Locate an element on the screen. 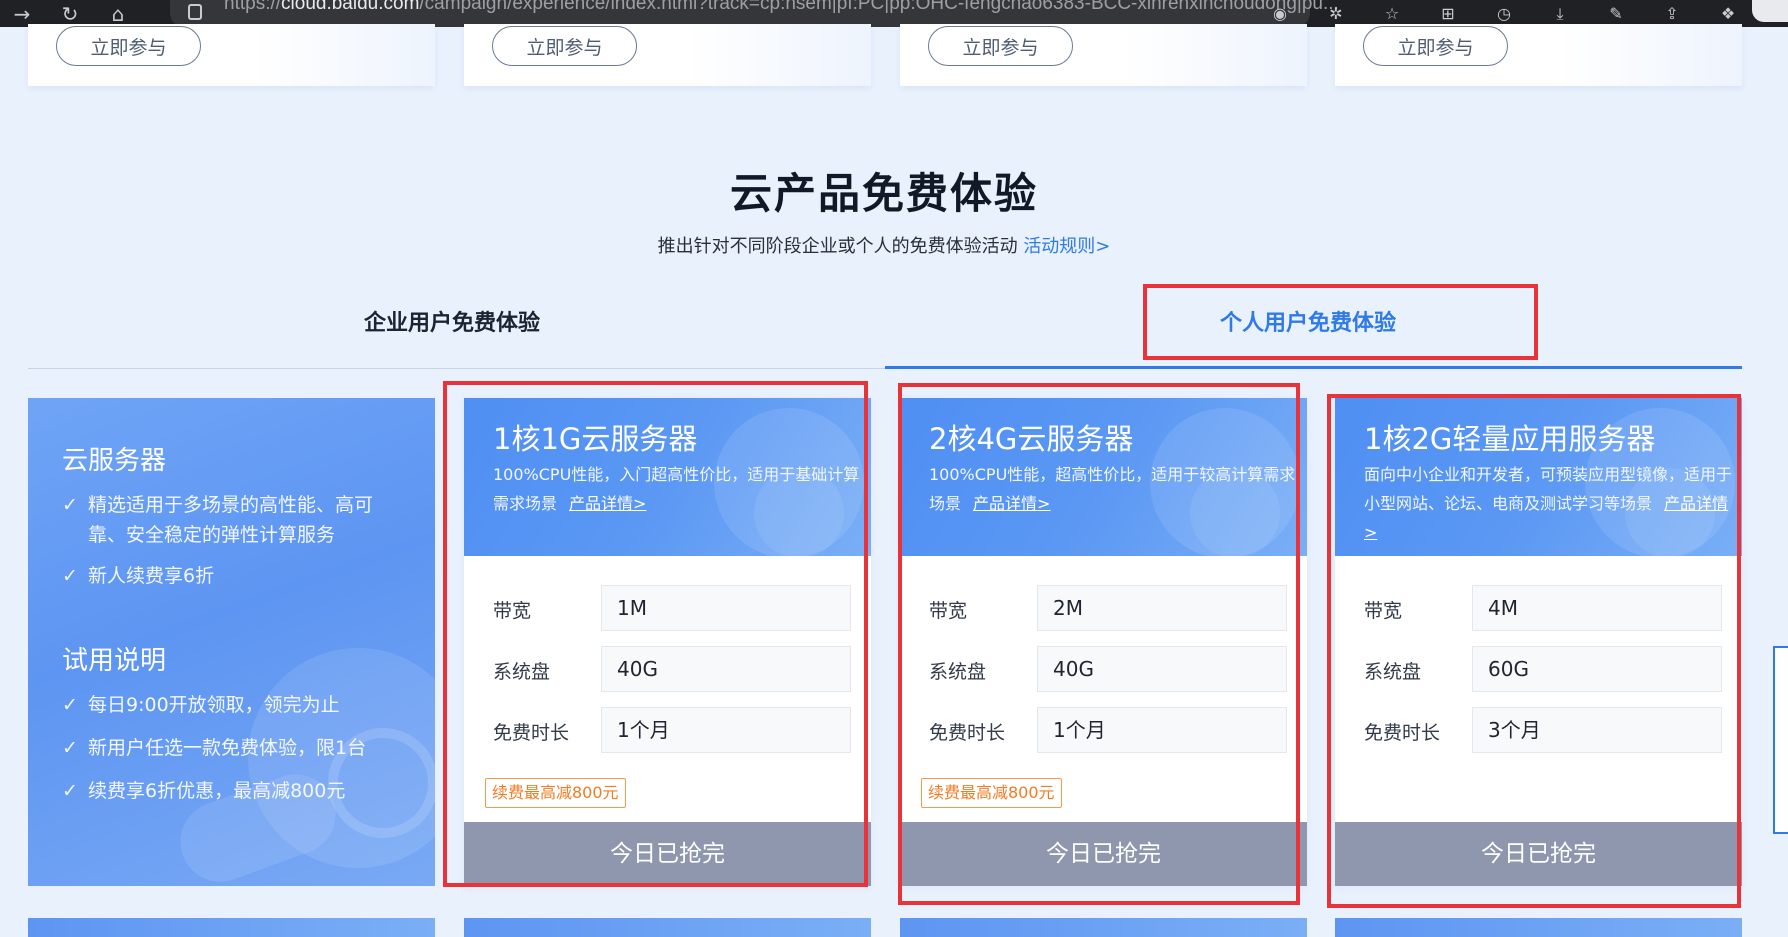  collections-icon: ⊞ is located at coordinates (1448, 13).